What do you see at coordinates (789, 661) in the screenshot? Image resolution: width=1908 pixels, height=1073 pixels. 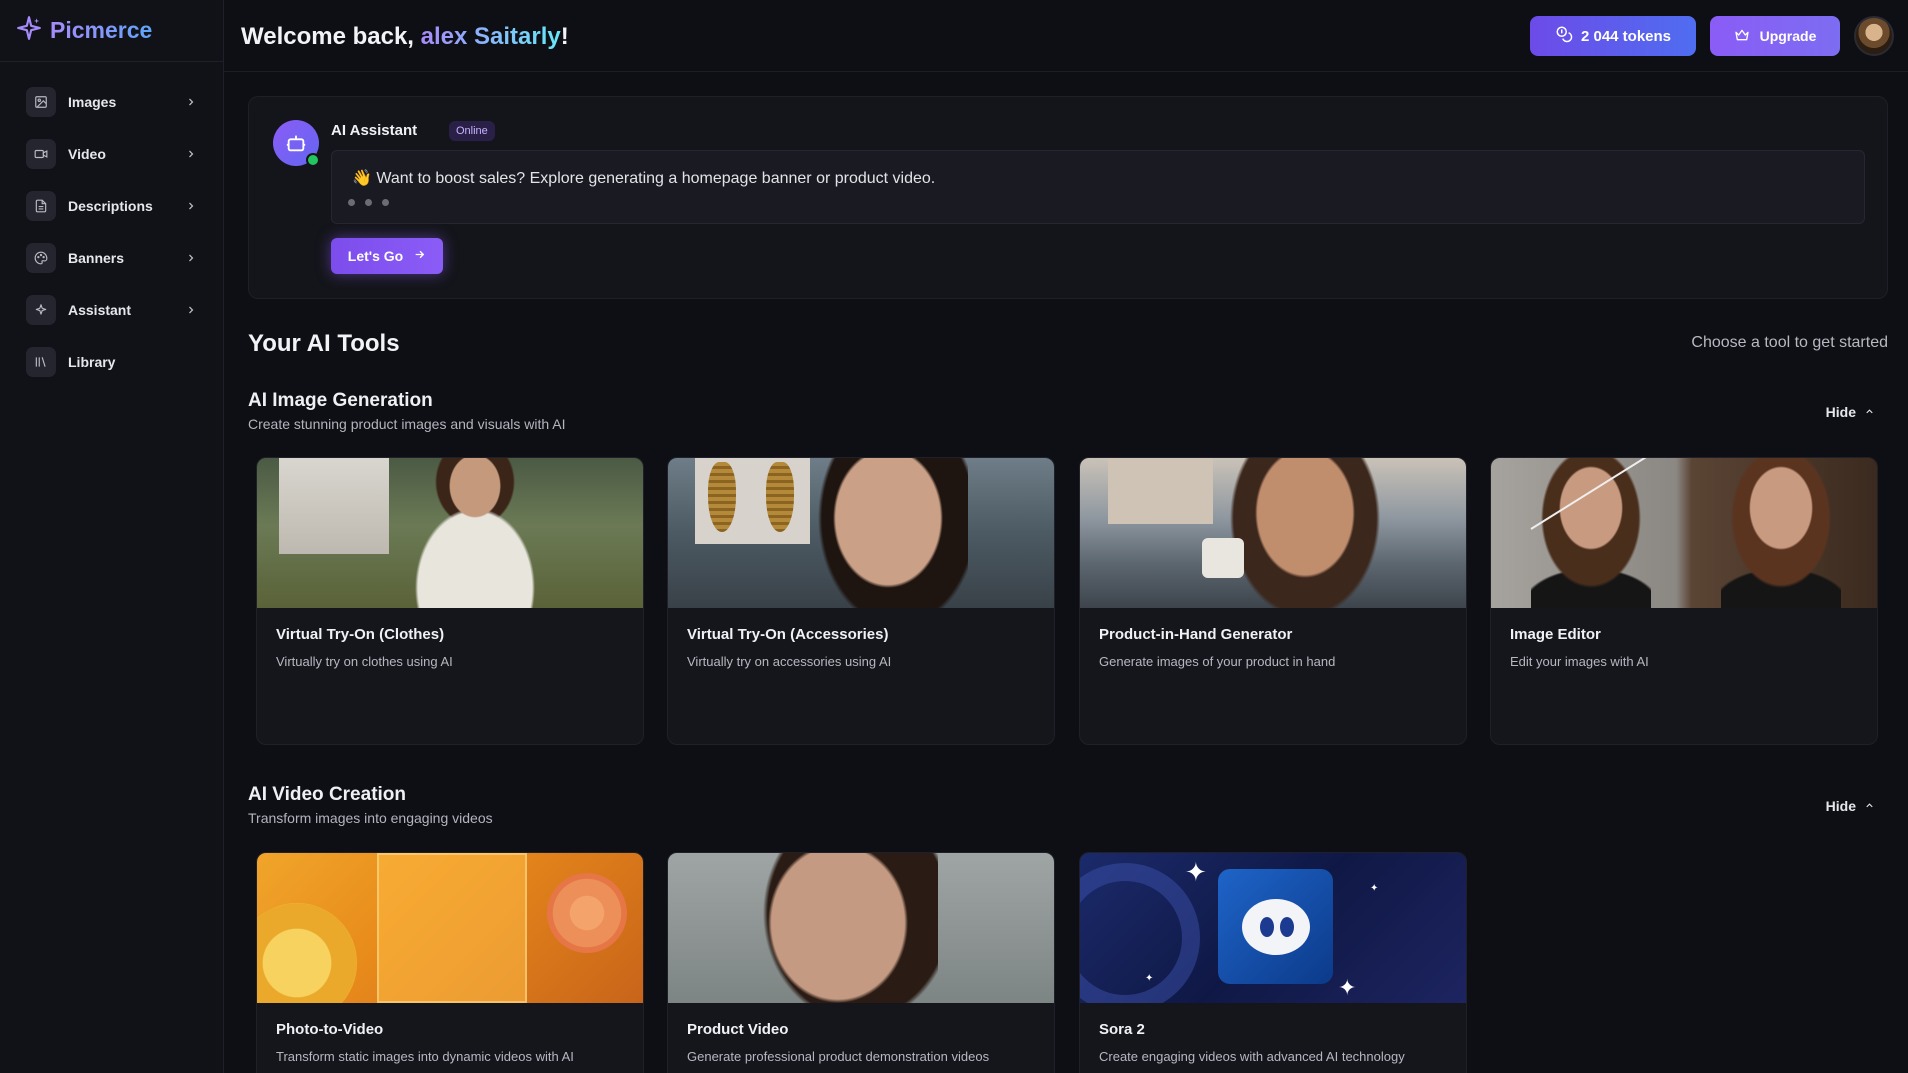 I see `card-description: Virtually try on accessories using AI` at bounding box center [789, 661].